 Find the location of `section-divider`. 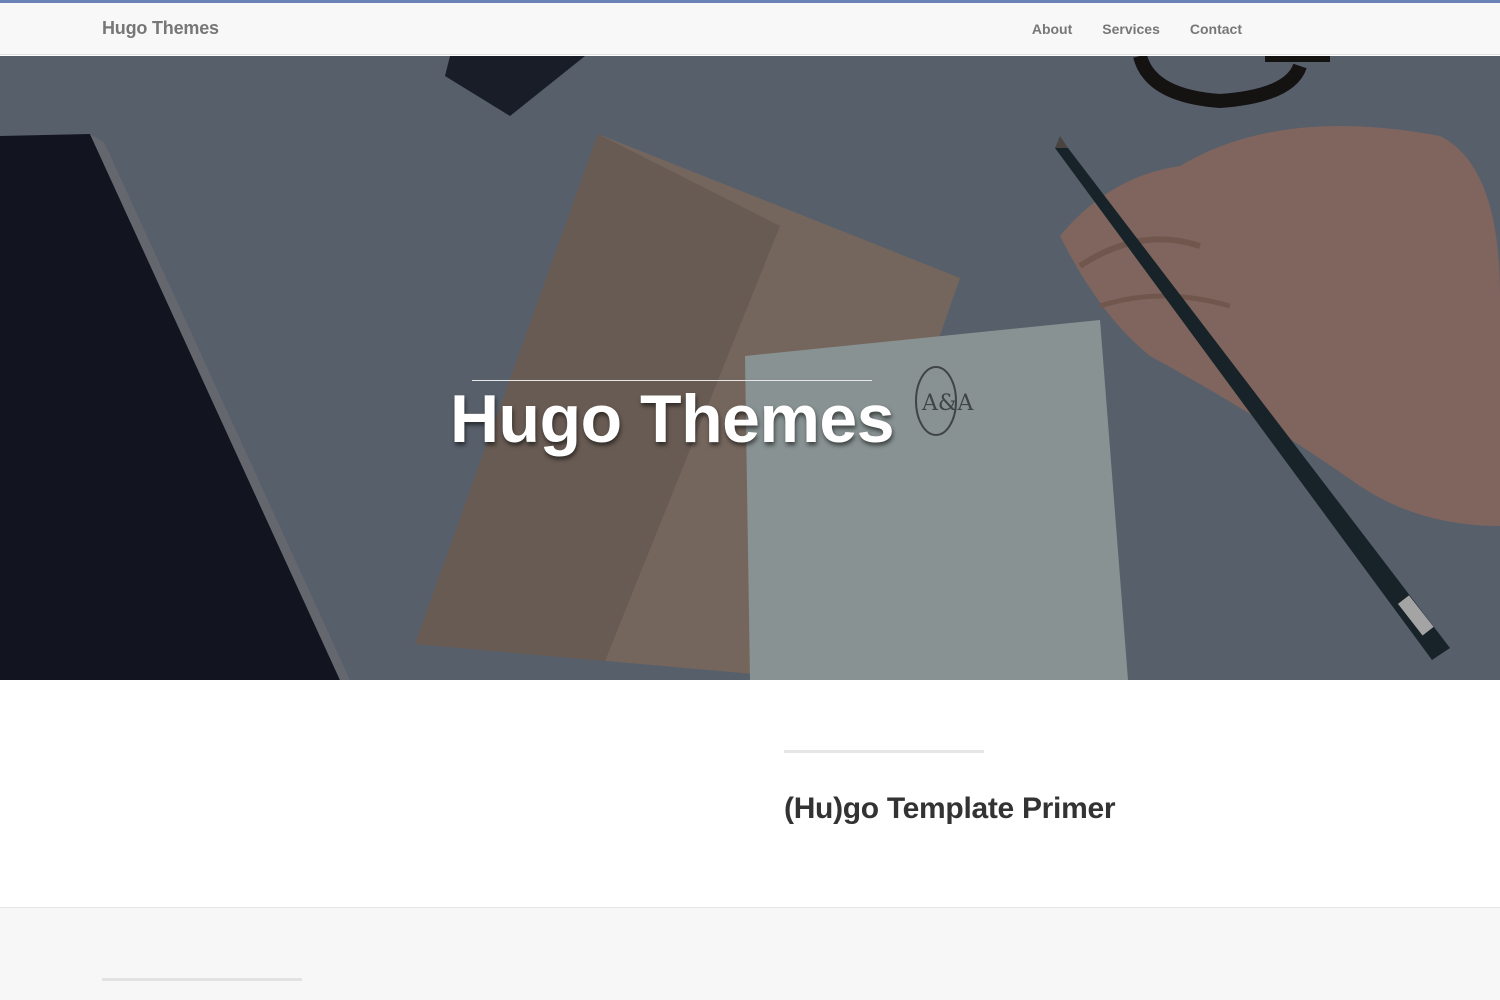

section-divider is located at coordinates (202, 979).